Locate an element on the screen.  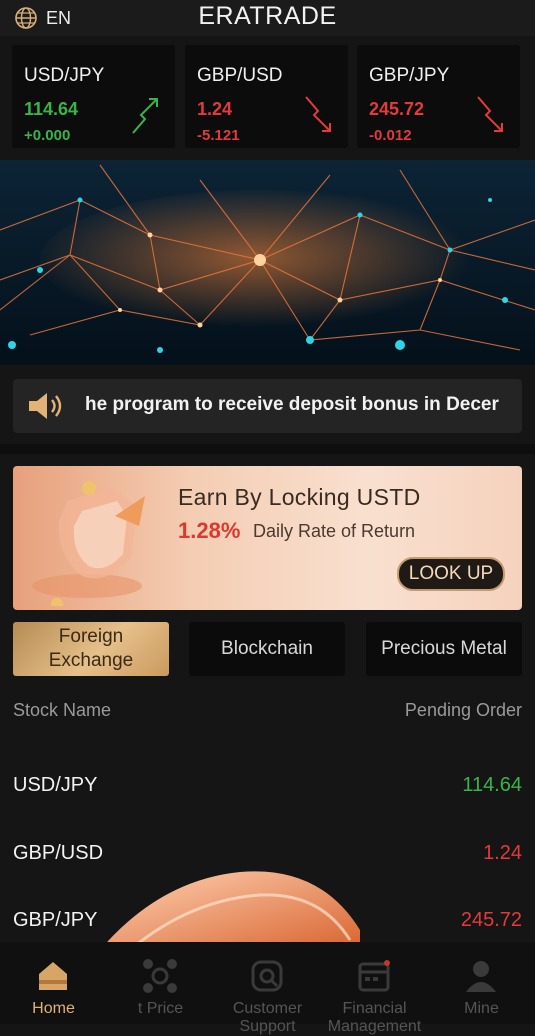
app-title: ERATRADE is located at coordinates (267, 16).